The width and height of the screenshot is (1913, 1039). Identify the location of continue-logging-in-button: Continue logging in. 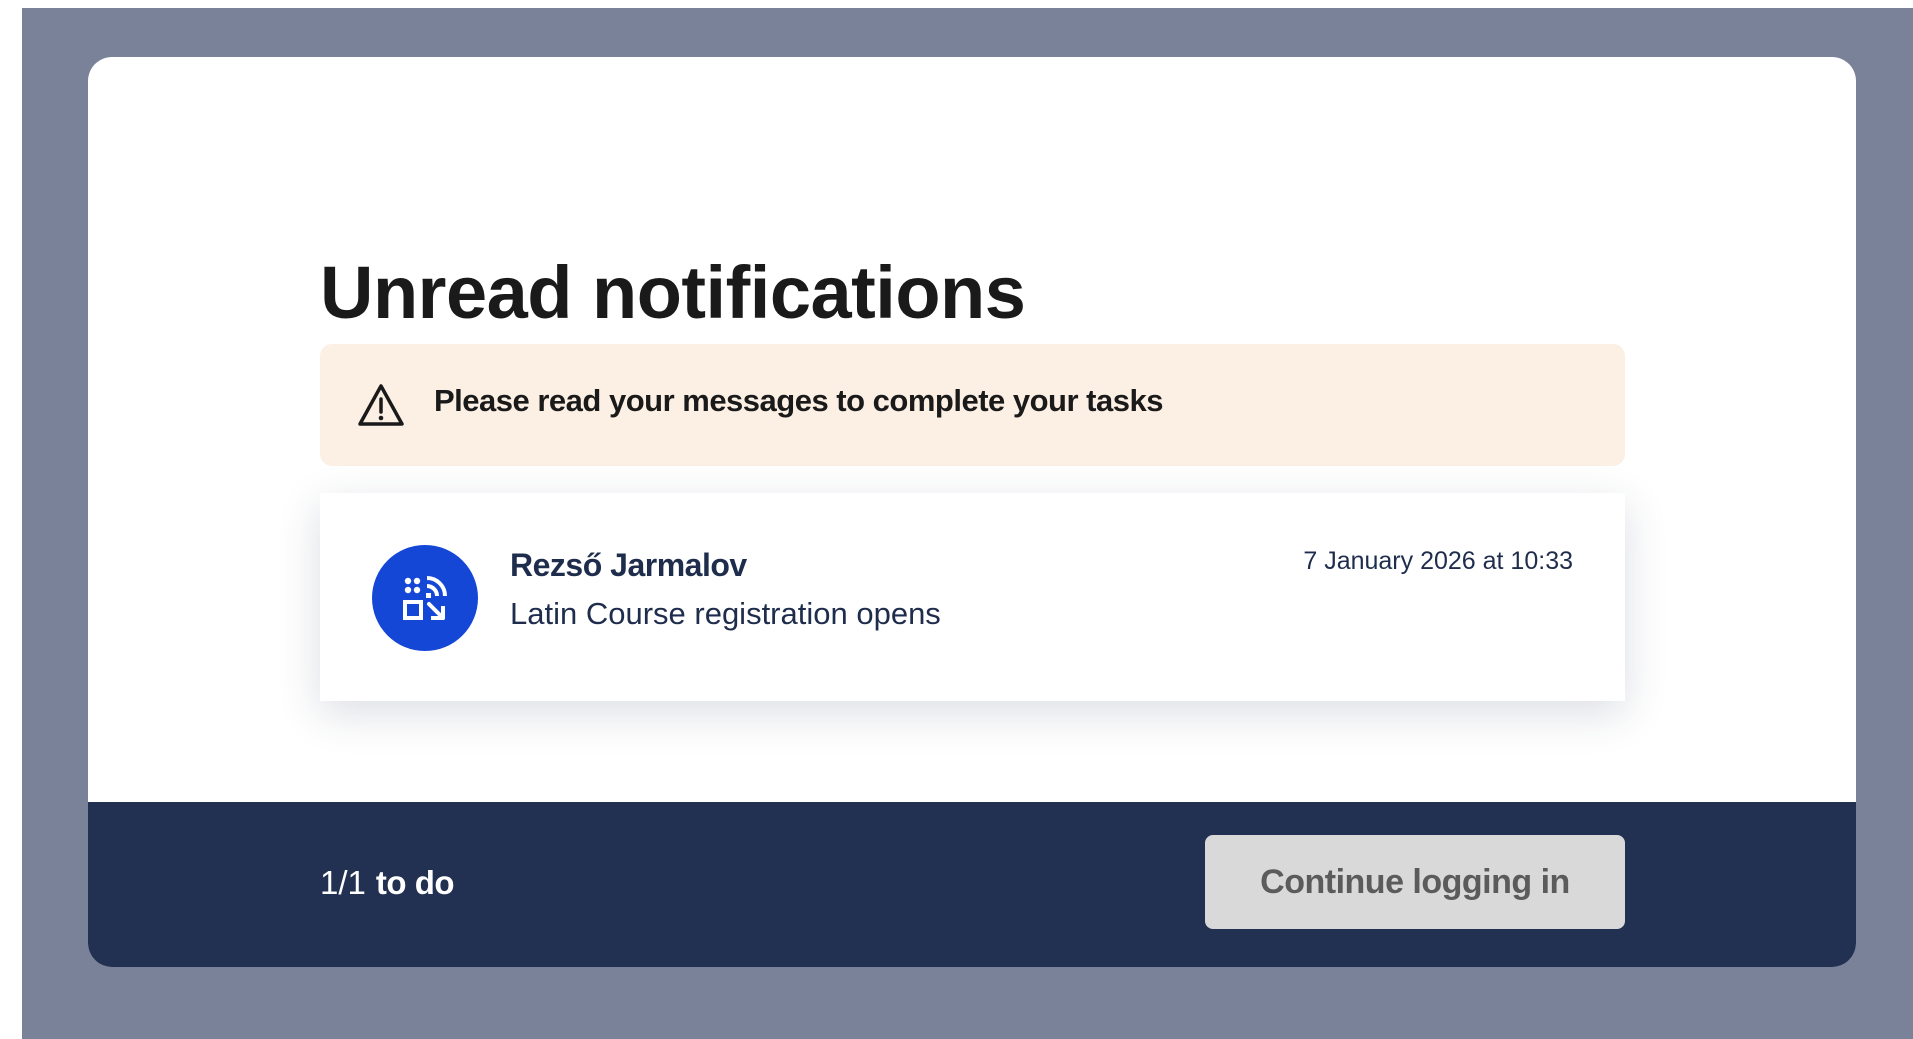
(1415, 882).